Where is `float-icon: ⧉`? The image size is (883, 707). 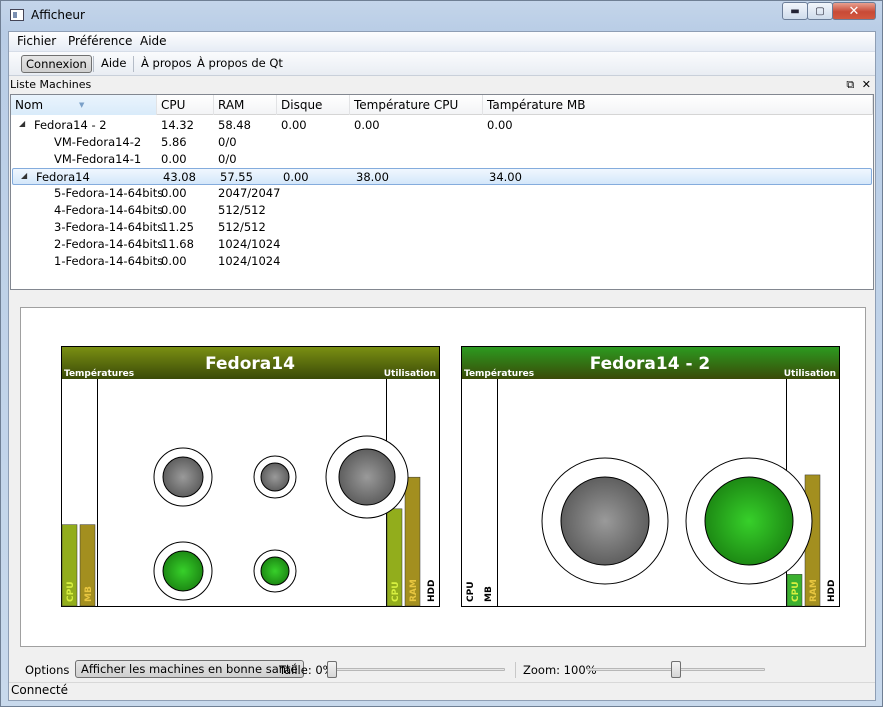 float-icon: ⧉ is located at coordinates (850, 84).